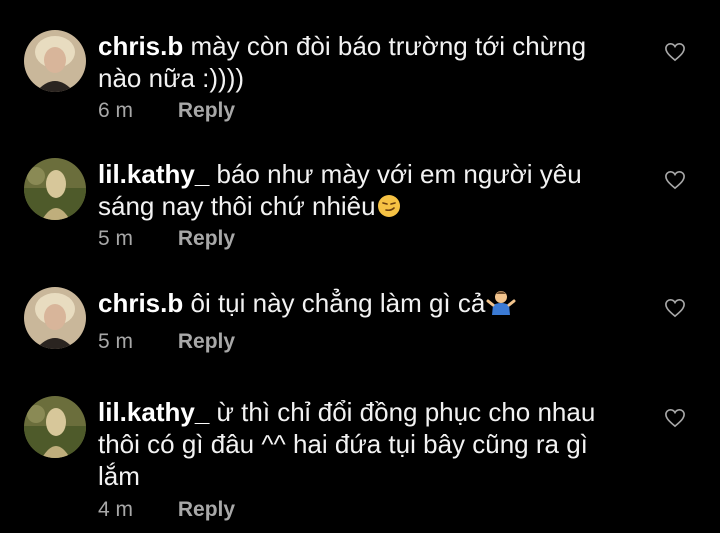 This screenshot has height=533, width=720. Describe the element at coordinates (116, 110) in the screenshot. I see `comment-timestamp: 6 m` at that location.